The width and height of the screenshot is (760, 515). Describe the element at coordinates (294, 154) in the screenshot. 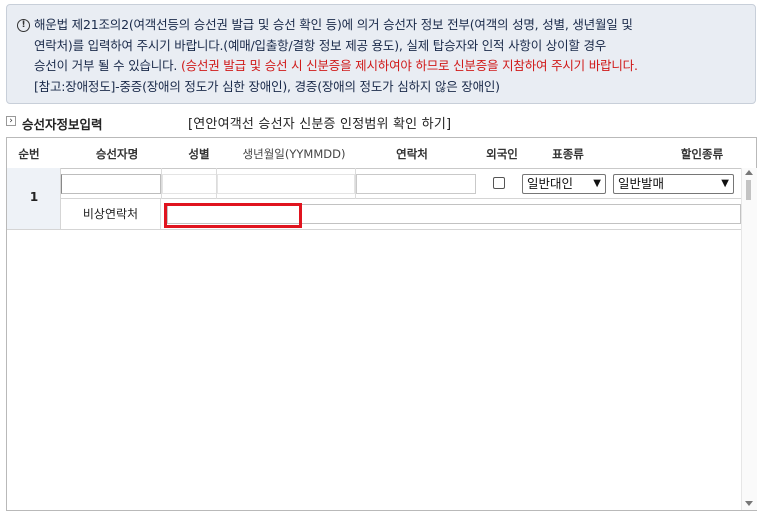

I see `header-birth: 생년월일(YYMMDD)` at that location.